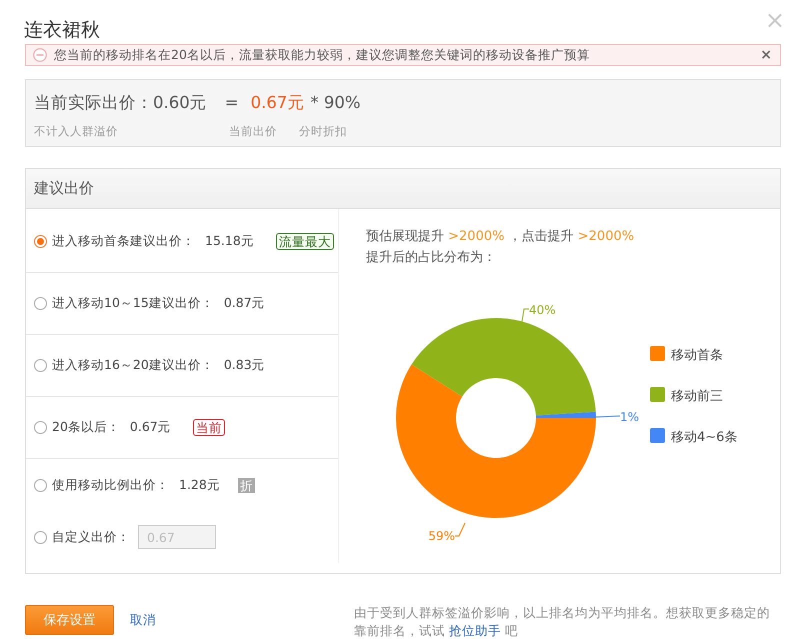 The image size is (793, 639). What do you see at coordinates (323, 131) in the screenshot?
I see `price-caption: 分时折扣` at bounding box center [323, 131].